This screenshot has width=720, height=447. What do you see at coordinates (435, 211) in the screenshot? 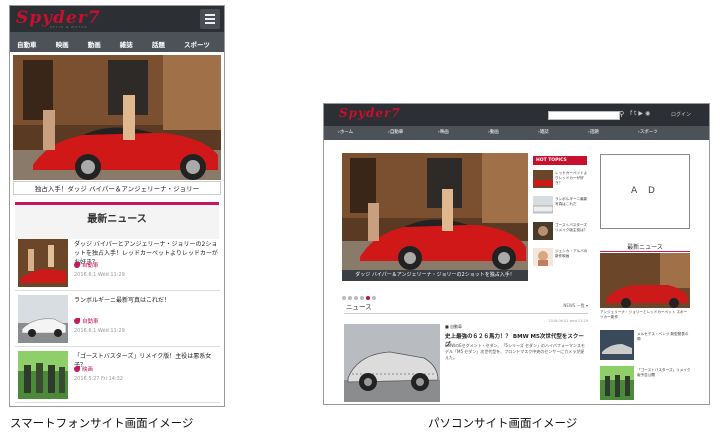
I see `pc-hero-image` at bounding box center [435, 211].